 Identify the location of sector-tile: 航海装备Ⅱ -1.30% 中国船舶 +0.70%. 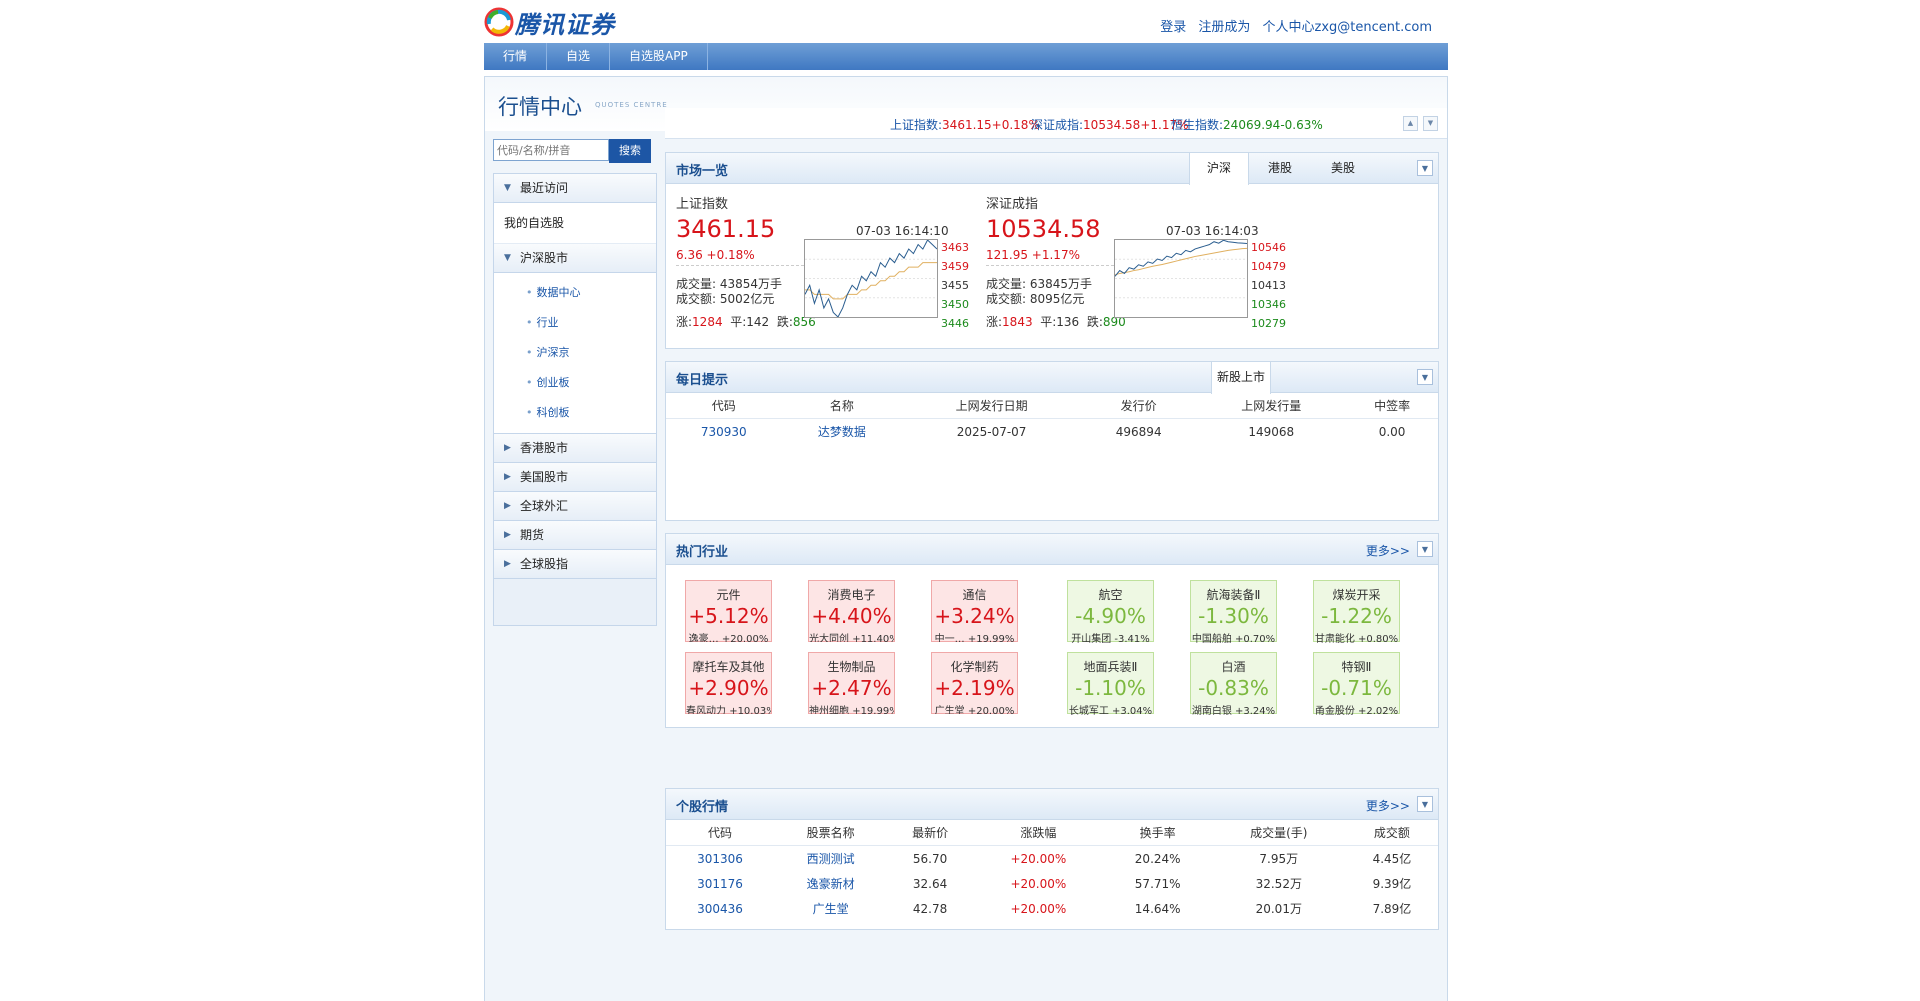
(1233, 612).